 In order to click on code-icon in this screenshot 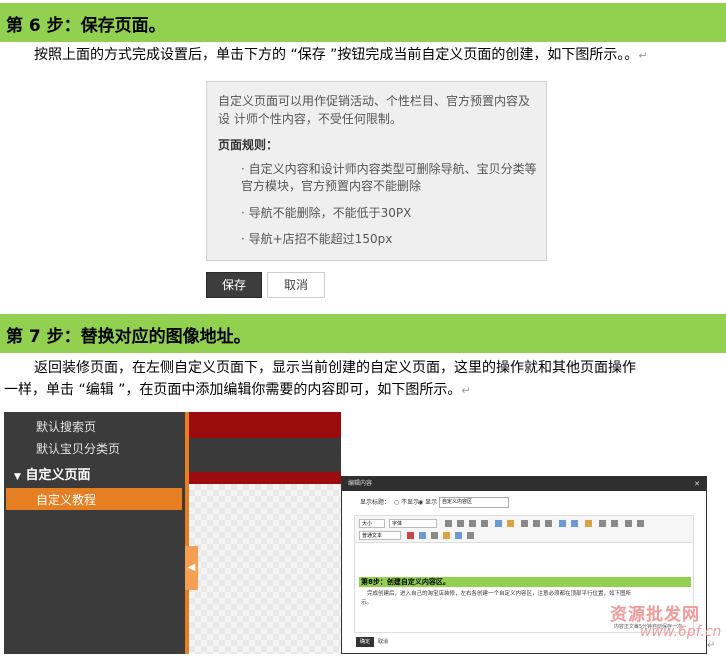, I will do `click(434, 535)`.